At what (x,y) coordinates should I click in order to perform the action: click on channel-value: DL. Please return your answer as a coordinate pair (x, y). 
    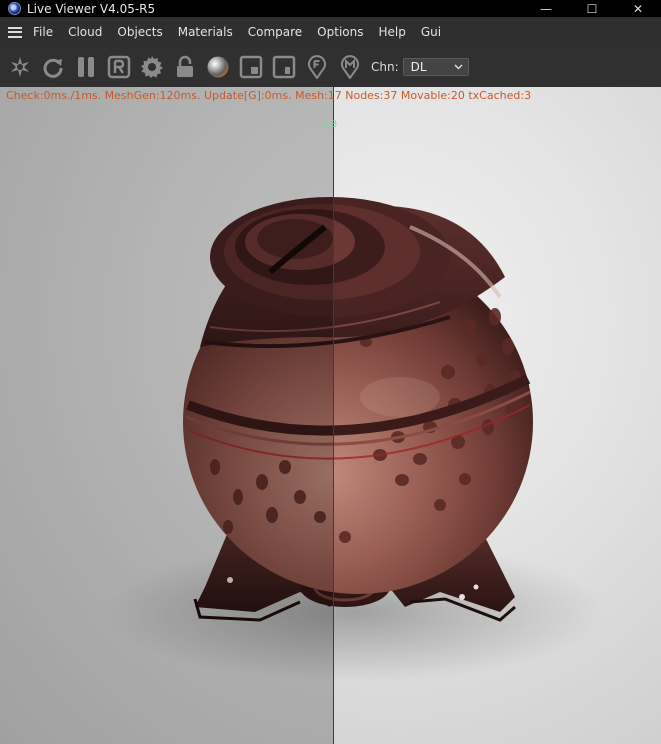
    Looking at the image, I should click on (418, 67).